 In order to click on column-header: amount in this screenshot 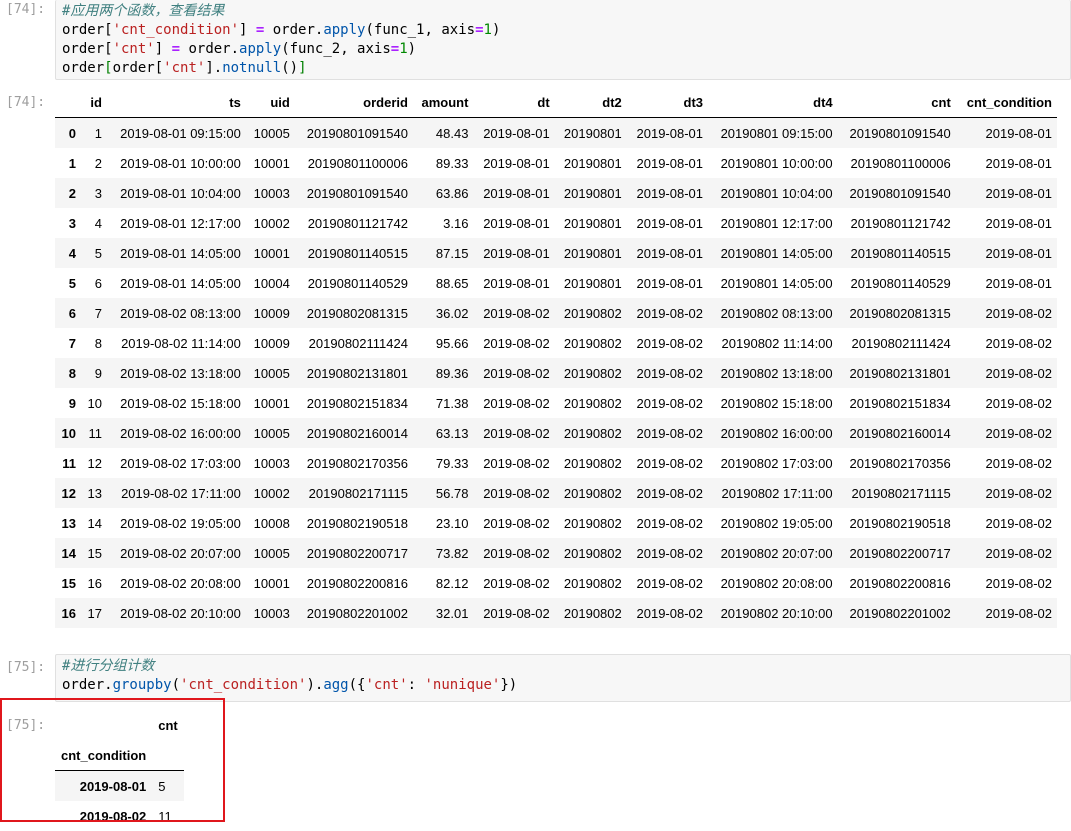, I will do `click(443, 102)`.